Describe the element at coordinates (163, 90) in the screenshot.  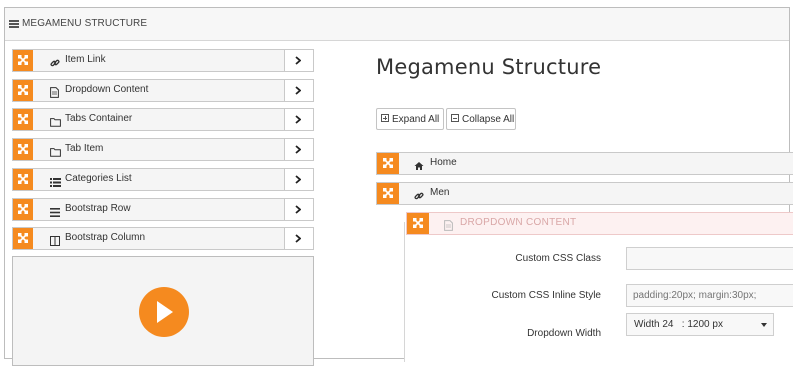
I see `palette-item: Dropdown Content` at that location.